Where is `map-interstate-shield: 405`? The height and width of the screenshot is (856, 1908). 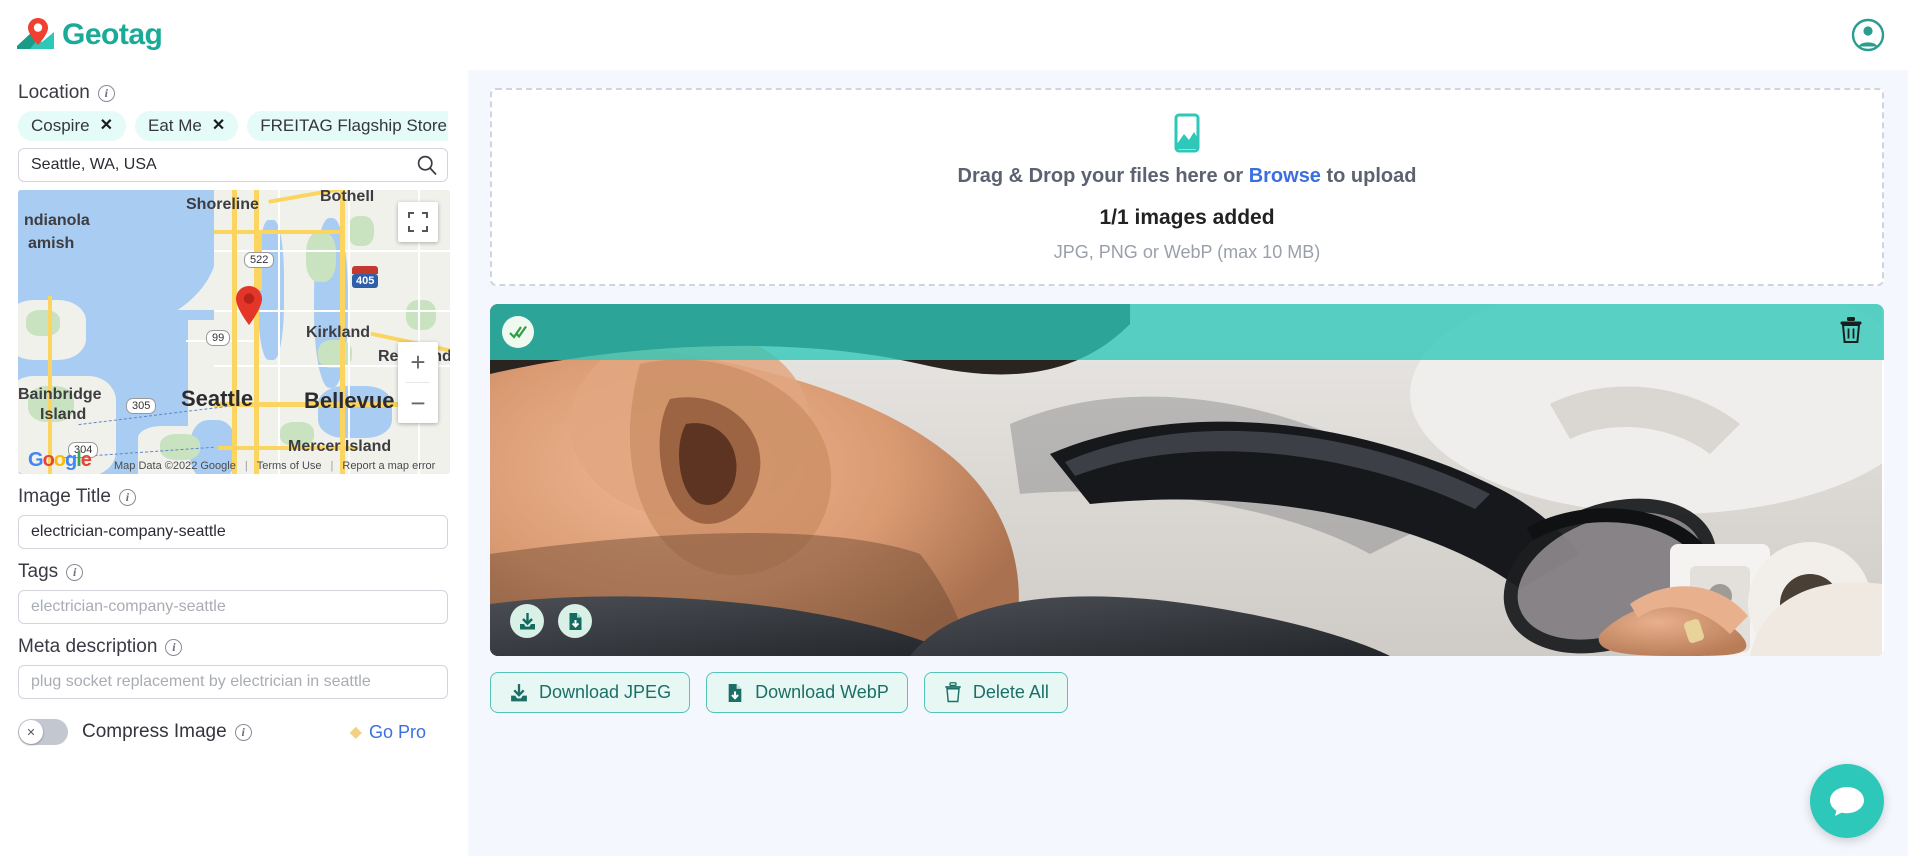 map-interstate-shield: 405 is located at coordinates (365, 281).